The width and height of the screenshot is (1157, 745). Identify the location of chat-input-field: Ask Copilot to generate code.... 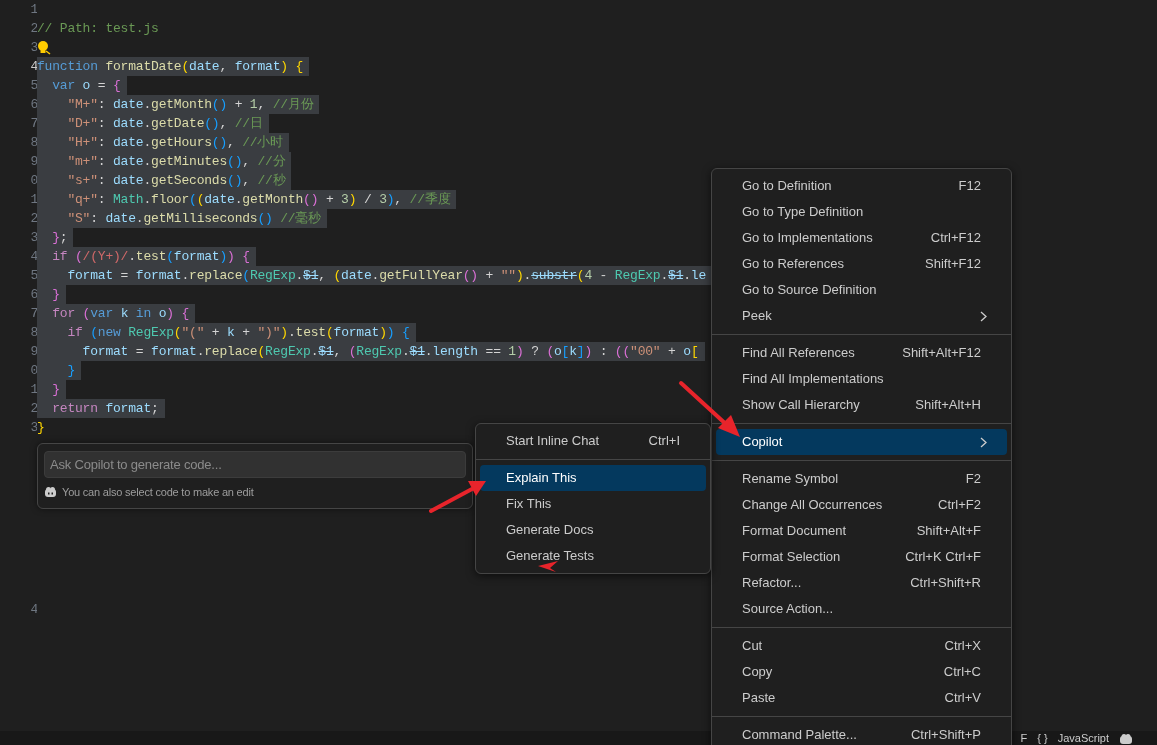
(255, 464).